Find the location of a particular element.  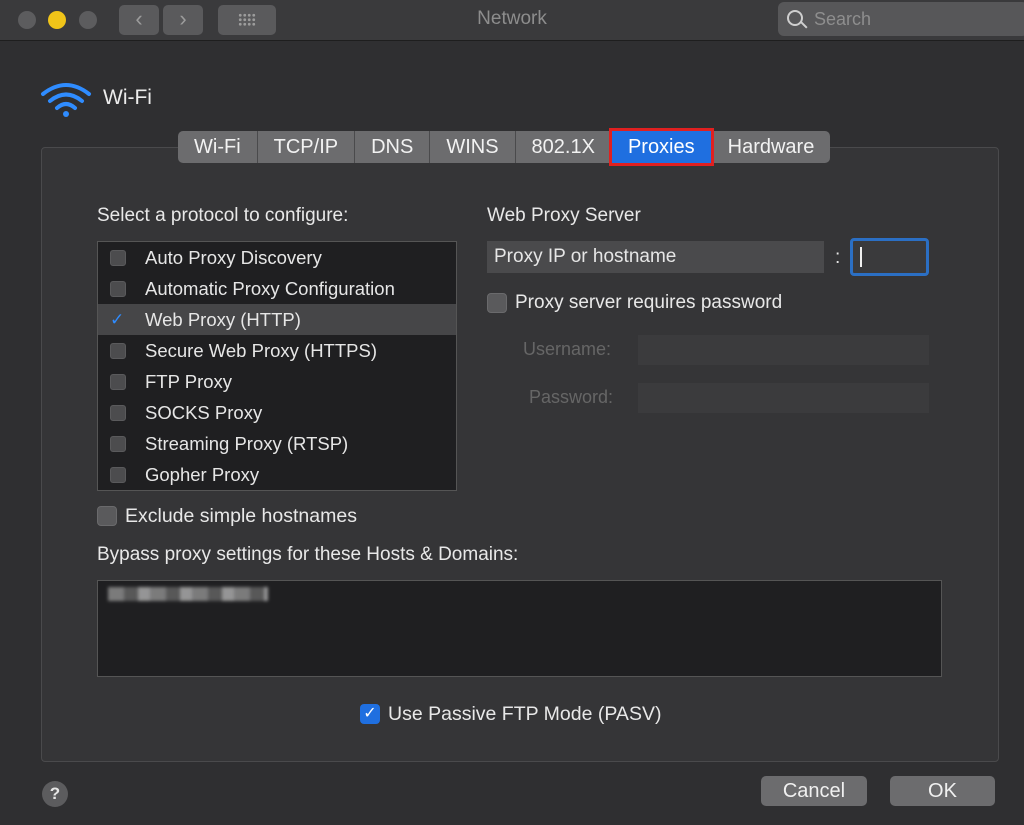

exclude-simple-hostnames-checkbox is located at coordinates (107, 516).